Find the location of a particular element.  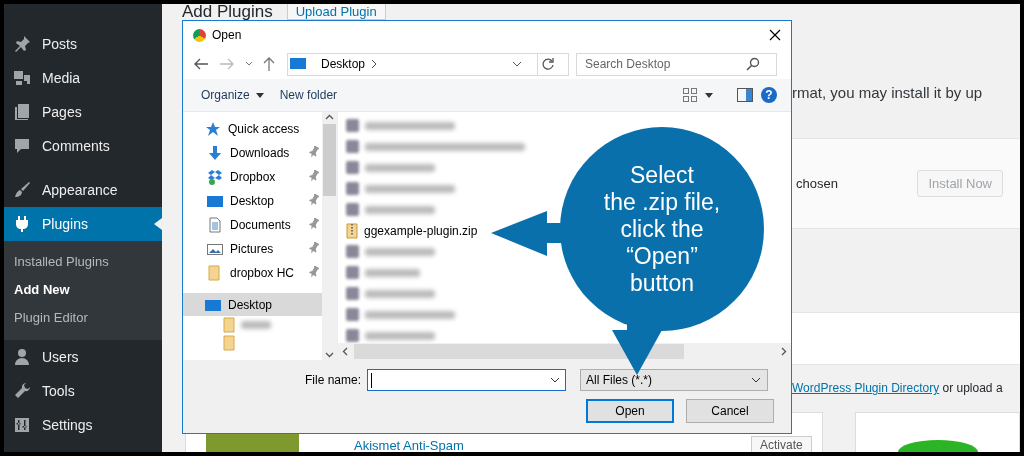

menu-item: Pages is located at coordinates (83, 112).